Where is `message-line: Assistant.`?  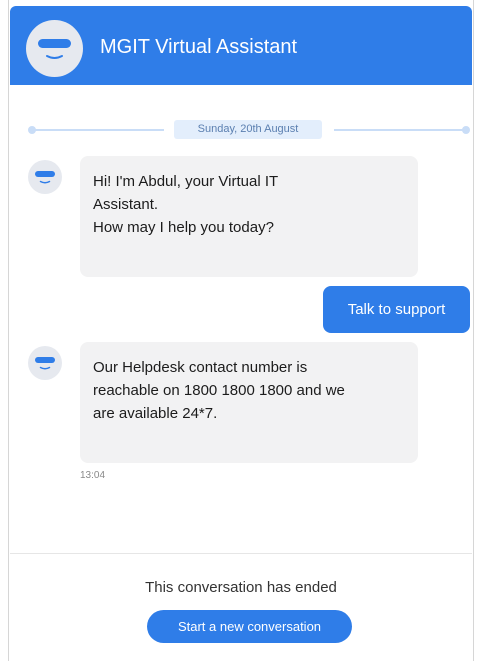 message-line: Assistant. is located at coordinates (126, 204).